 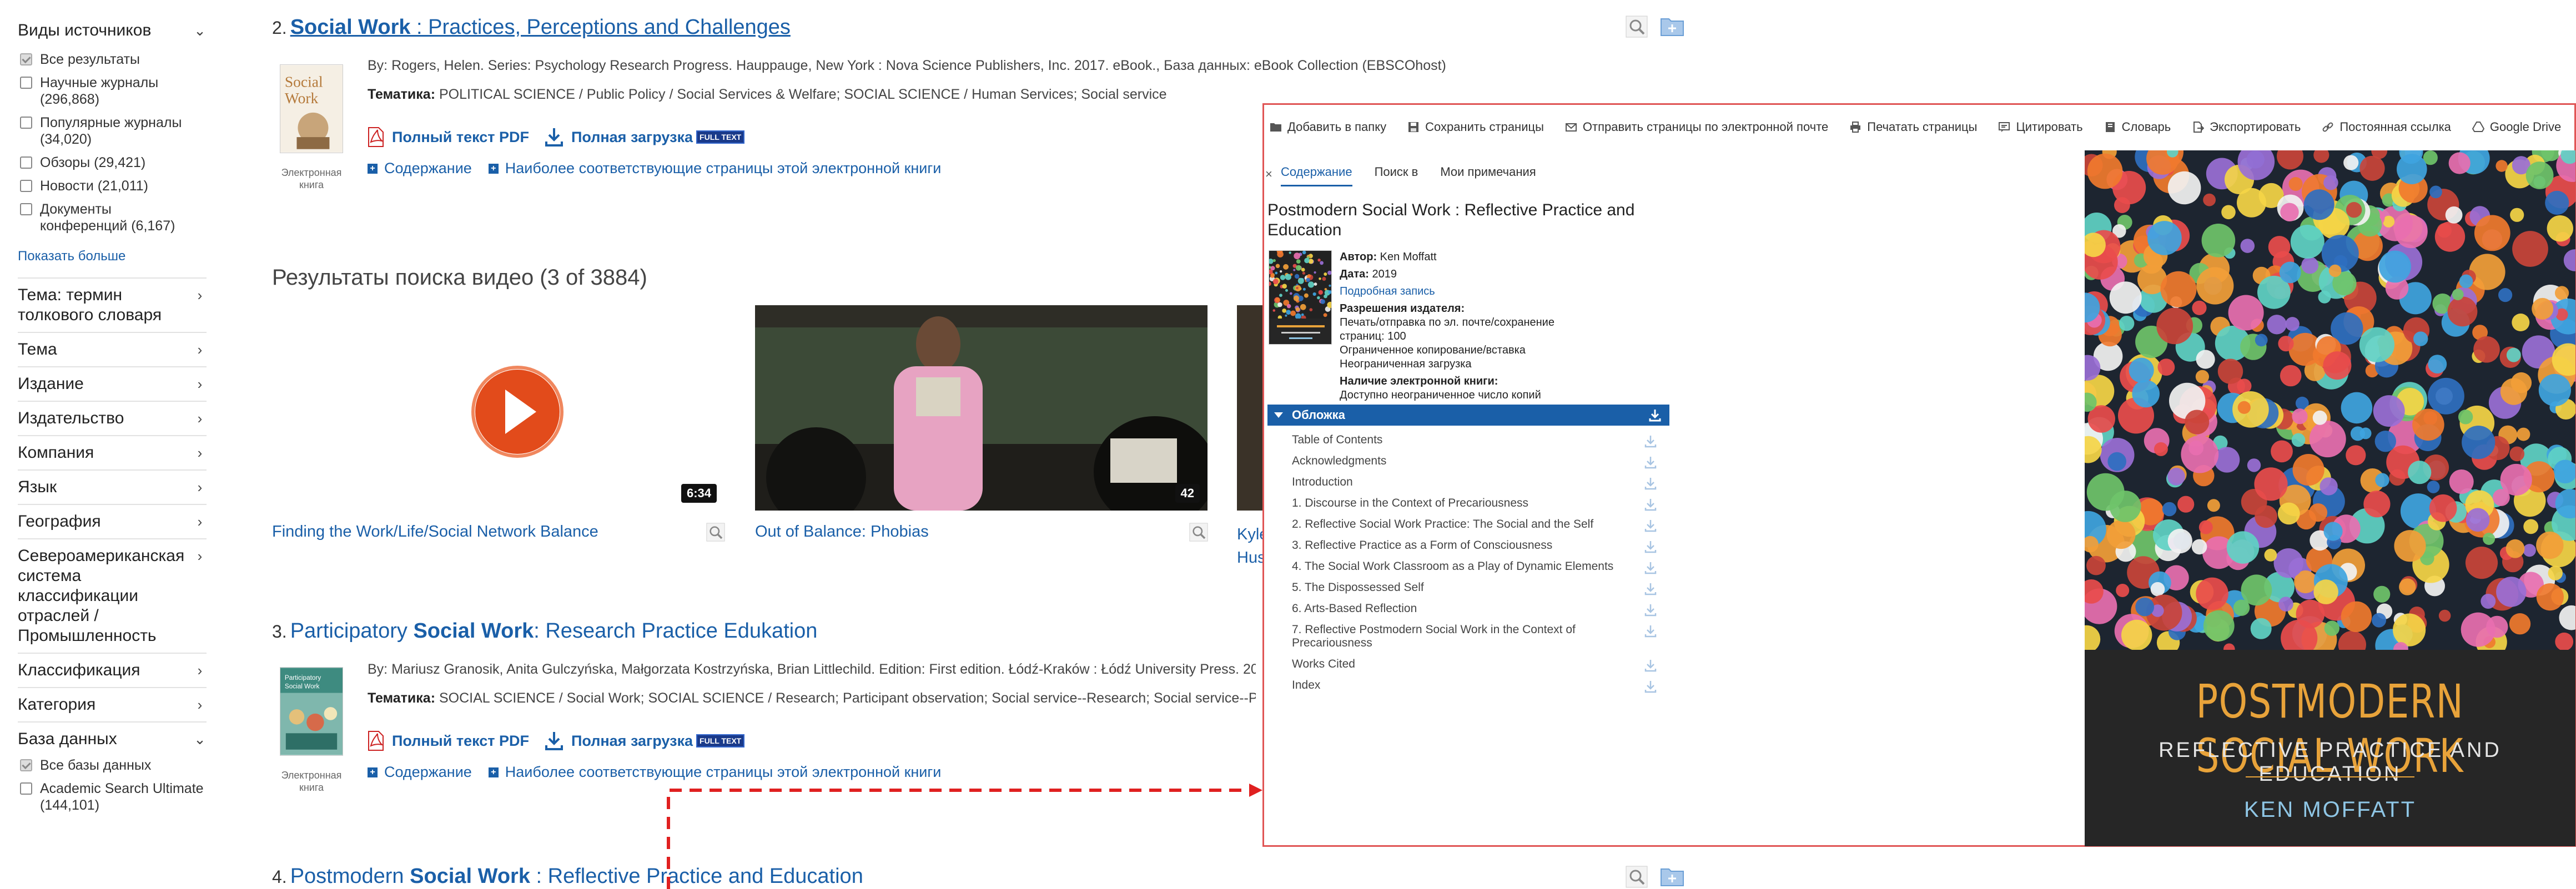 What do you see at coordinates (1397, 175) in the screenshot?
I see `tab-search-within: Поиск в` at bounding box center [1397, 175].